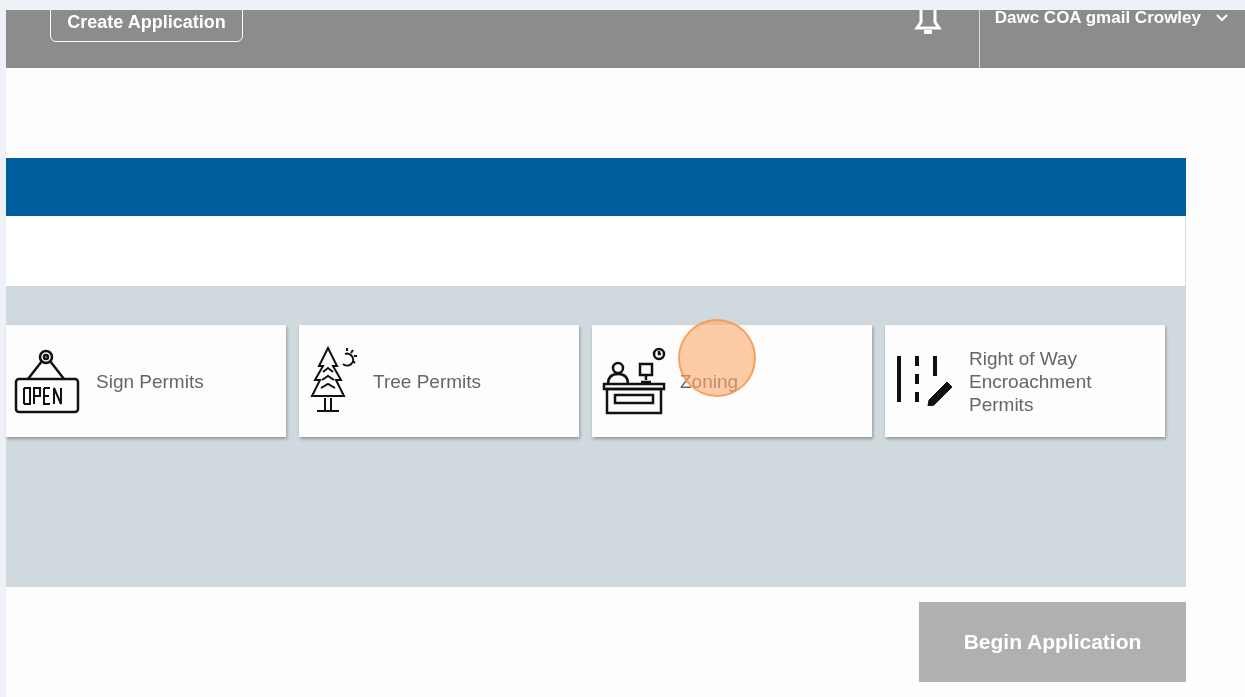 The height and width of the screenshot is (697, 1245). What do you see at coordinates (1112, 21) in the screenshot?
I see `user-menu: Dawc COA gmail Crowley` at bounding box center [1112, 21].